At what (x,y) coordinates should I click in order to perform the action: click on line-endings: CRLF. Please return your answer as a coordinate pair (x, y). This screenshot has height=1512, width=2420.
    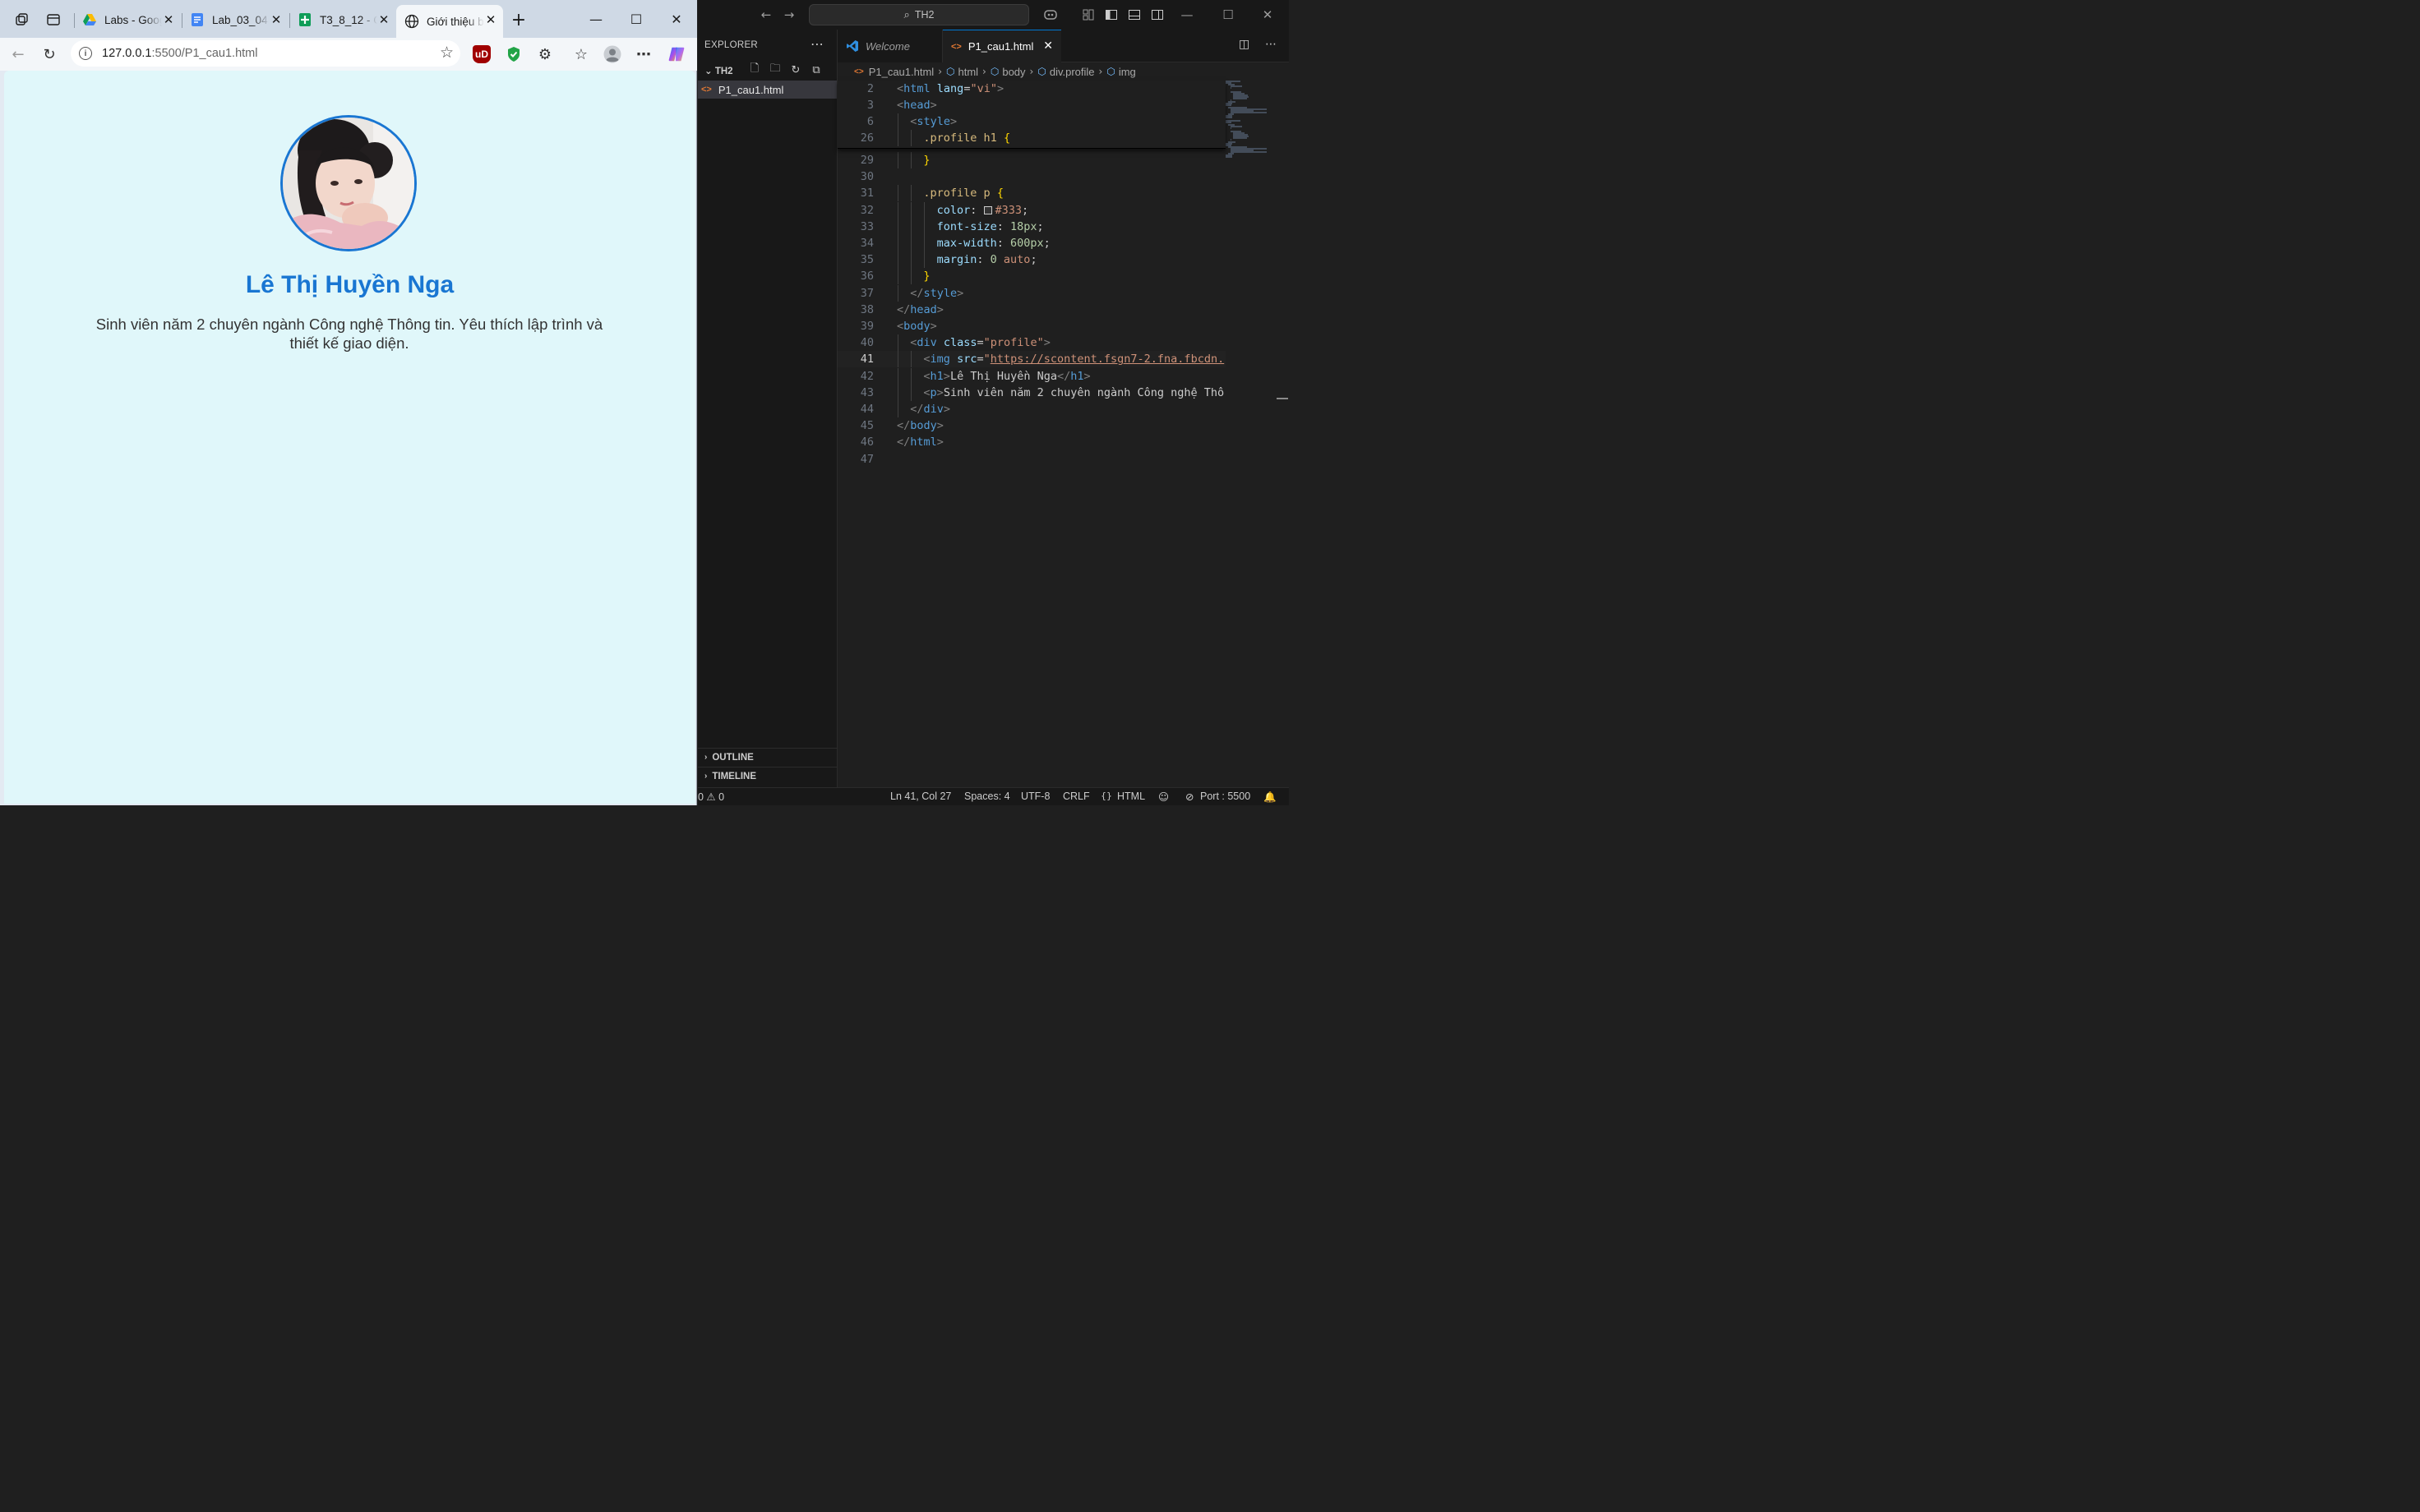
    Looking at the image, I should click on (1076, 797).